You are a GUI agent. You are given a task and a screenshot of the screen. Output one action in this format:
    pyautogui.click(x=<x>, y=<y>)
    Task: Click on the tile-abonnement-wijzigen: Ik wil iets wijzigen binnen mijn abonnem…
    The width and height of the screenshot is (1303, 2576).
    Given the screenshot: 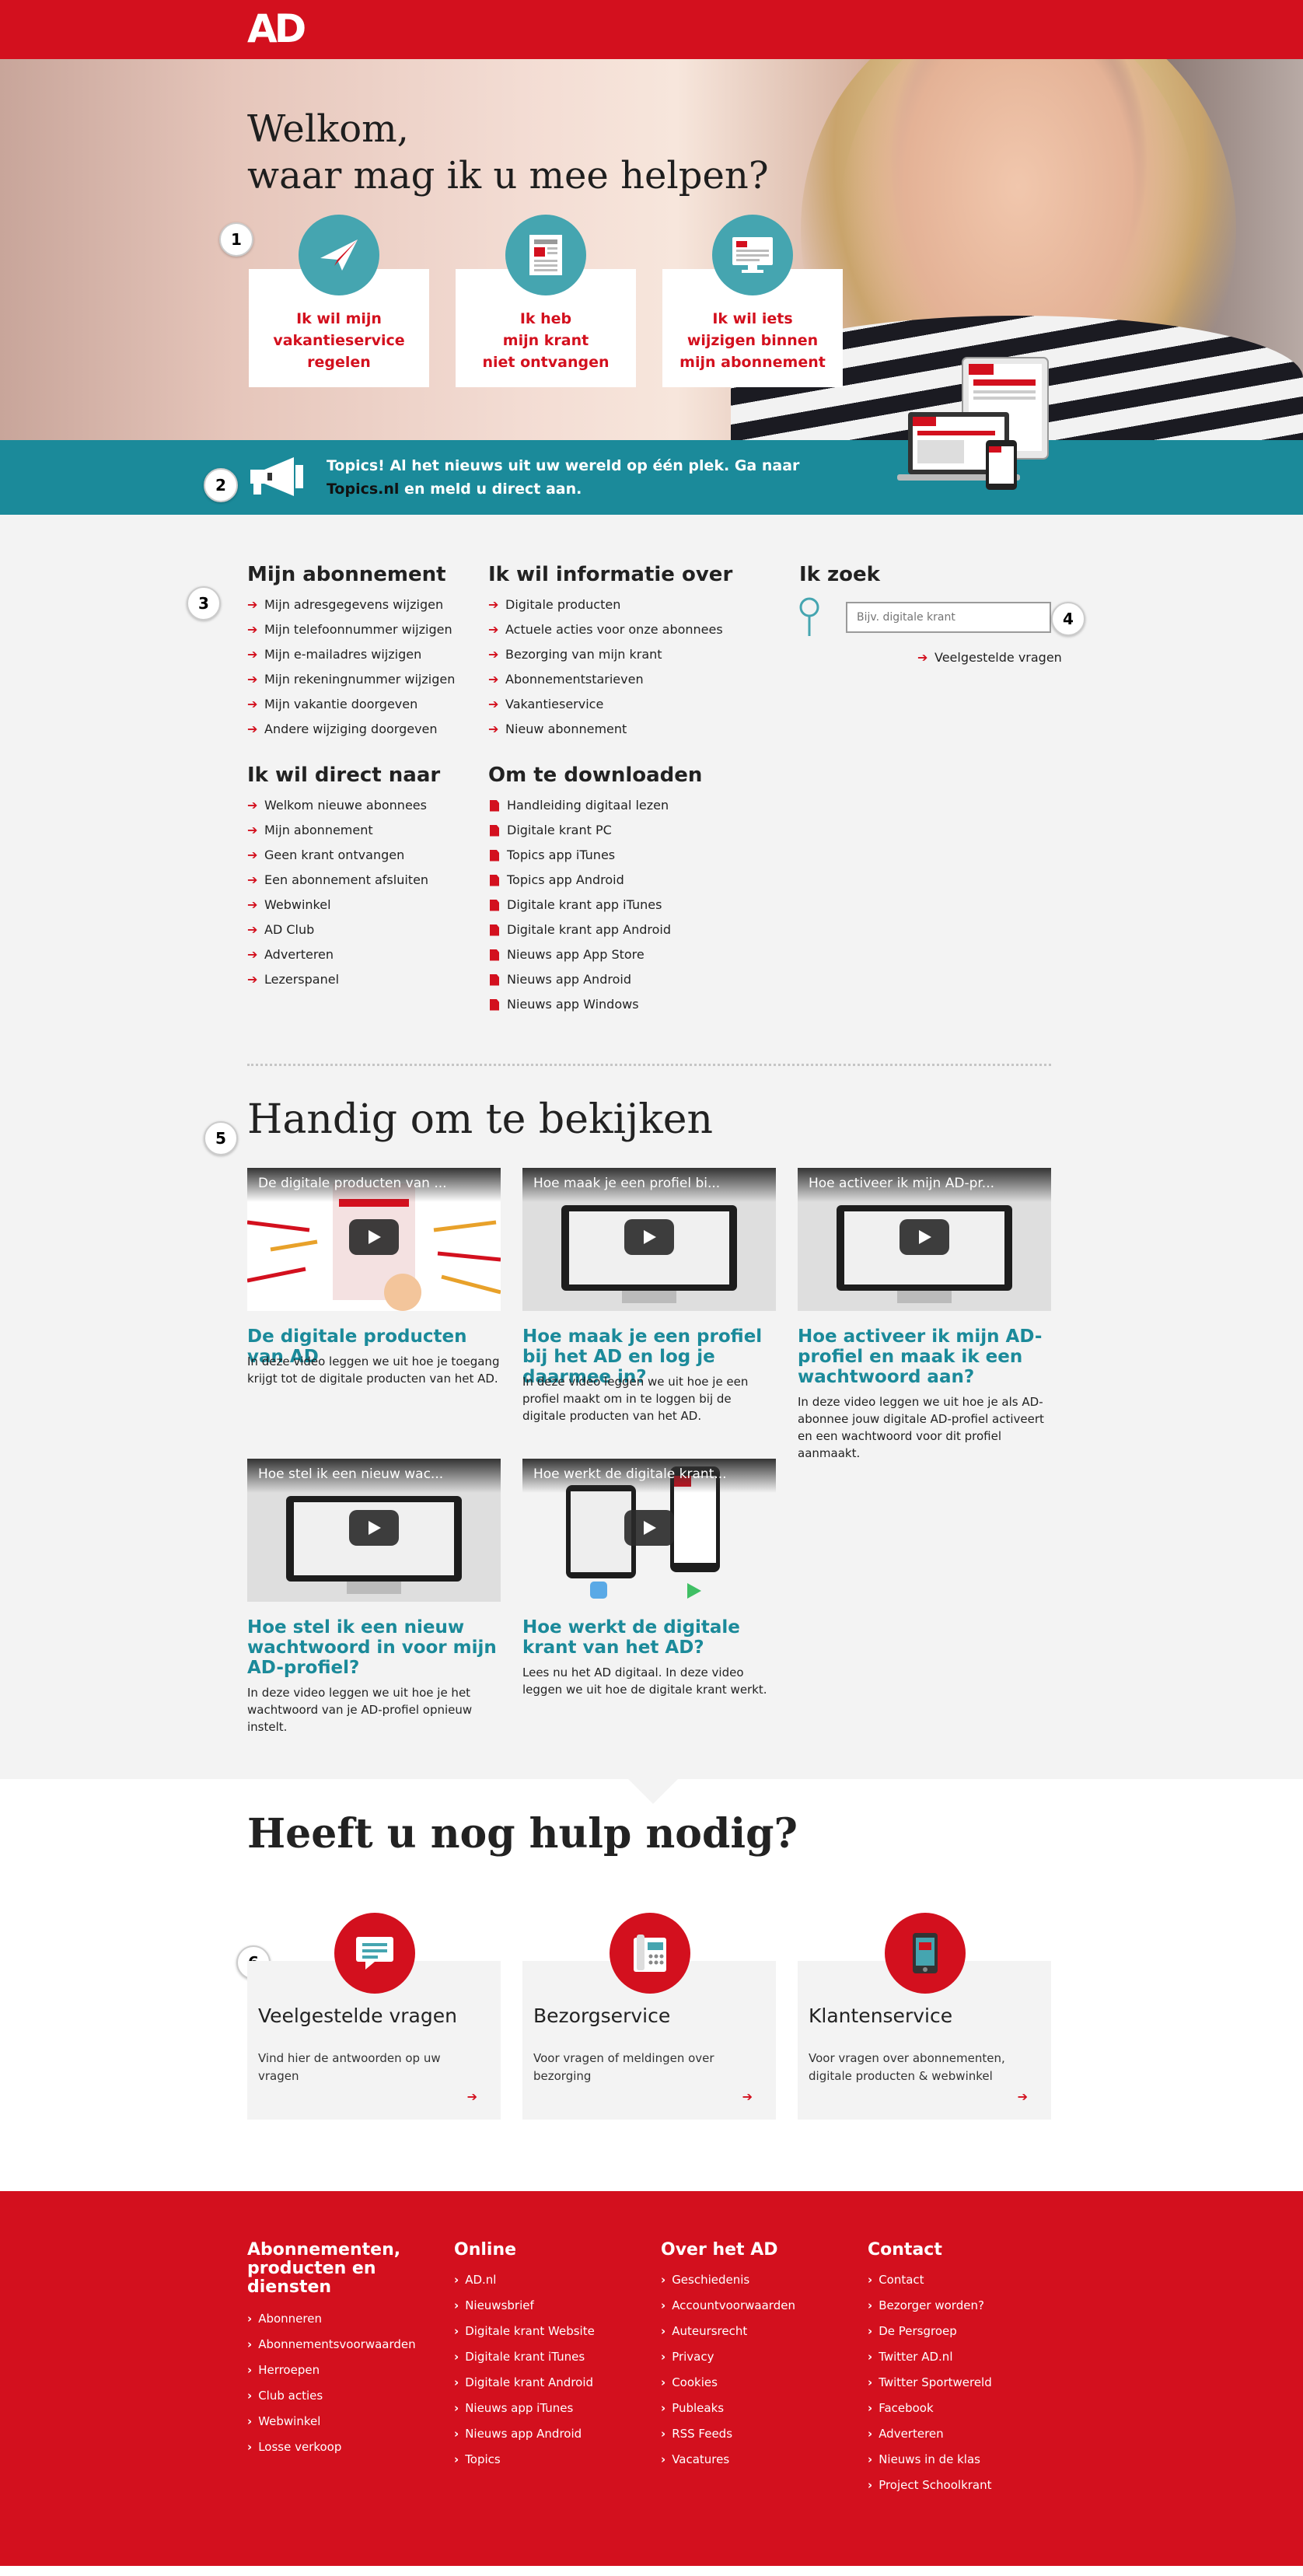 What is the action you would take?
    pyautogui.click(x=752, y=301)
    